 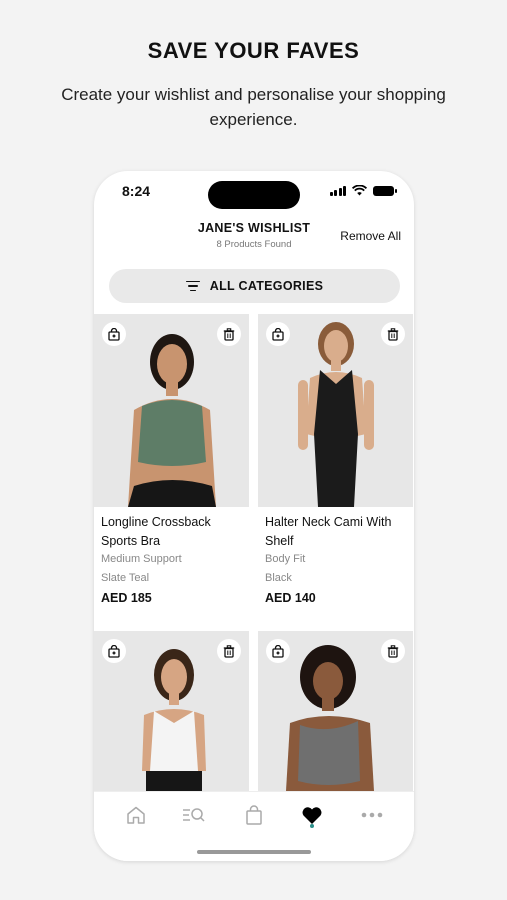 I want to click on remove-all-button: Remove All, so click(x=370, y=236).